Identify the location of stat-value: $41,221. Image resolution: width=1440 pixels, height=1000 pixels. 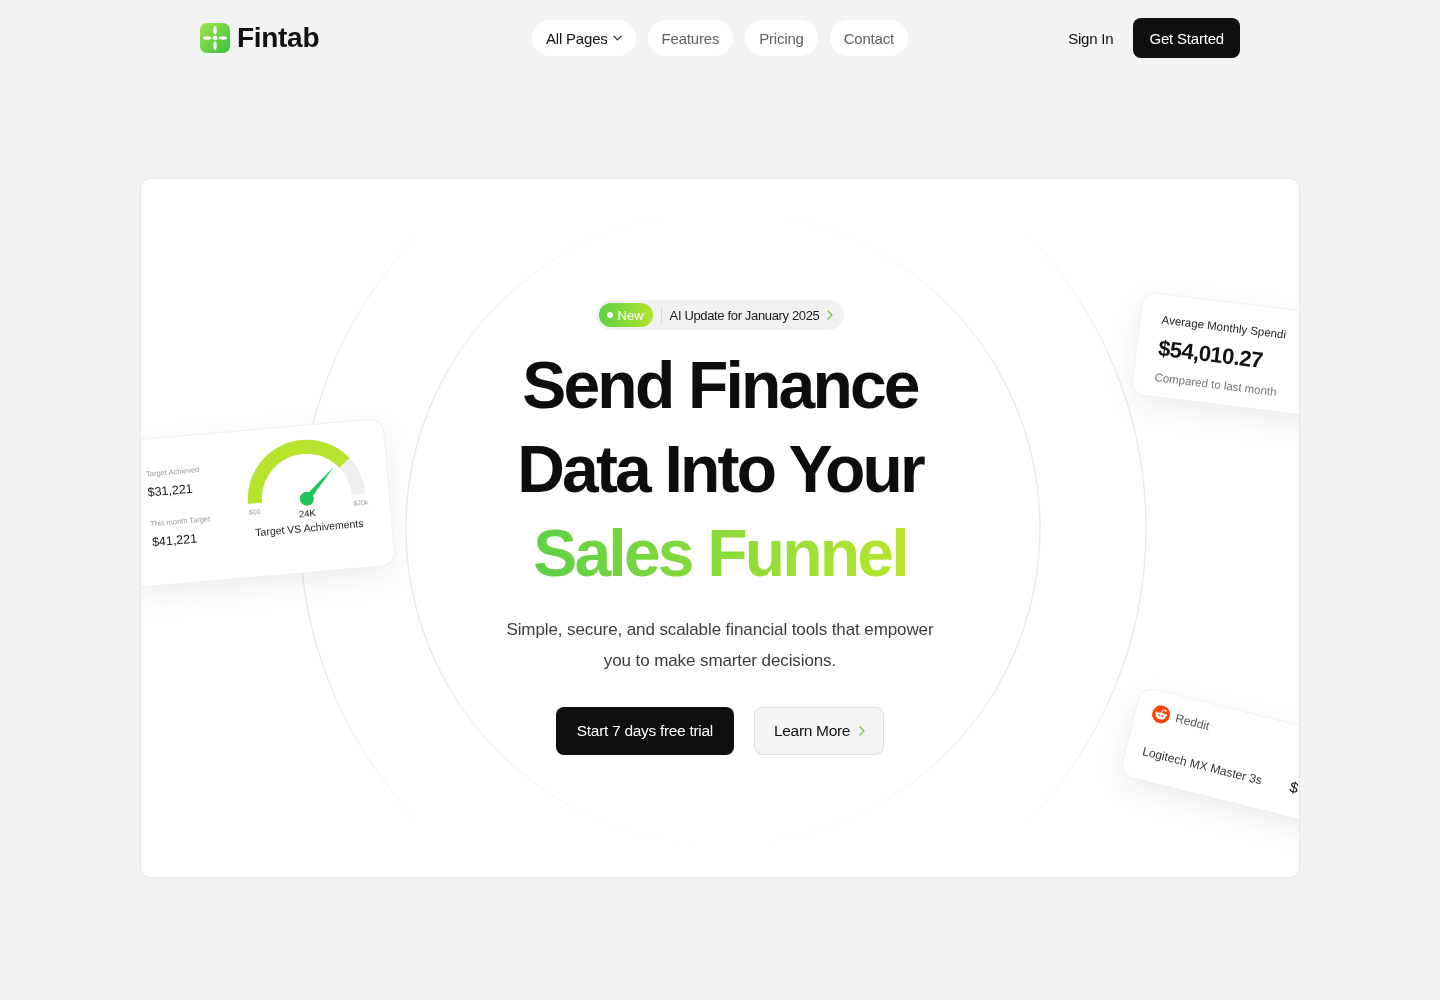
(174, 540).